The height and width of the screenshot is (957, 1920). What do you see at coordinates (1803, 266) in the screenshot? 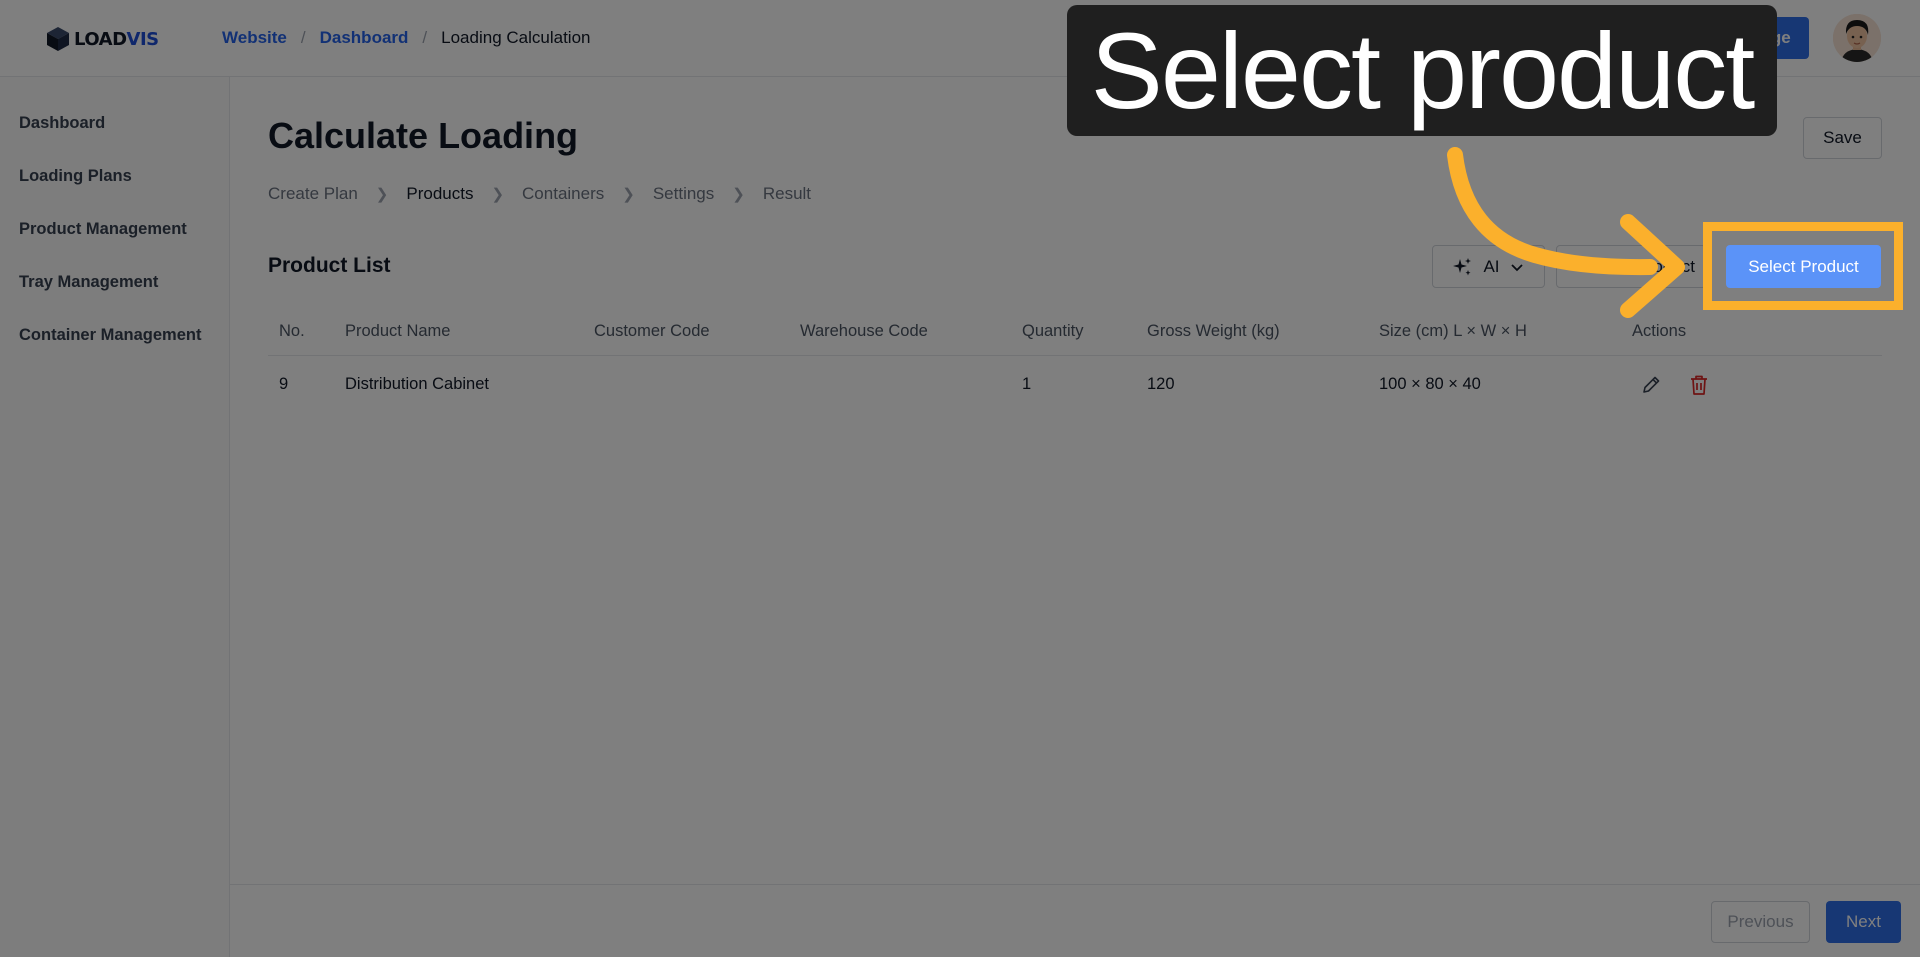
I see `select-product-button: Select Product` at bounding box center [1803, 266].